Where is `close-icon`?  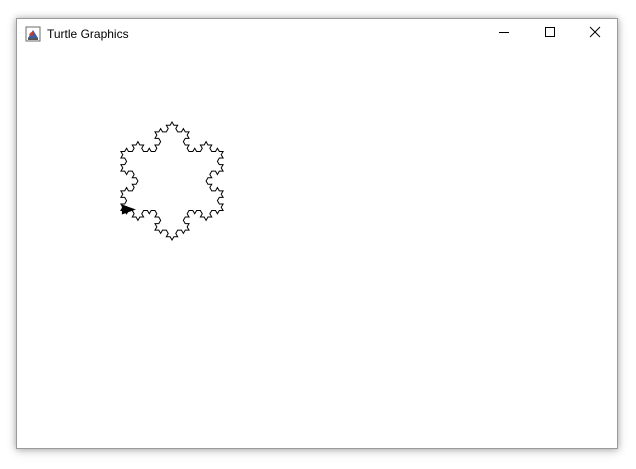 close-icon is located at coordinates (595, 34).